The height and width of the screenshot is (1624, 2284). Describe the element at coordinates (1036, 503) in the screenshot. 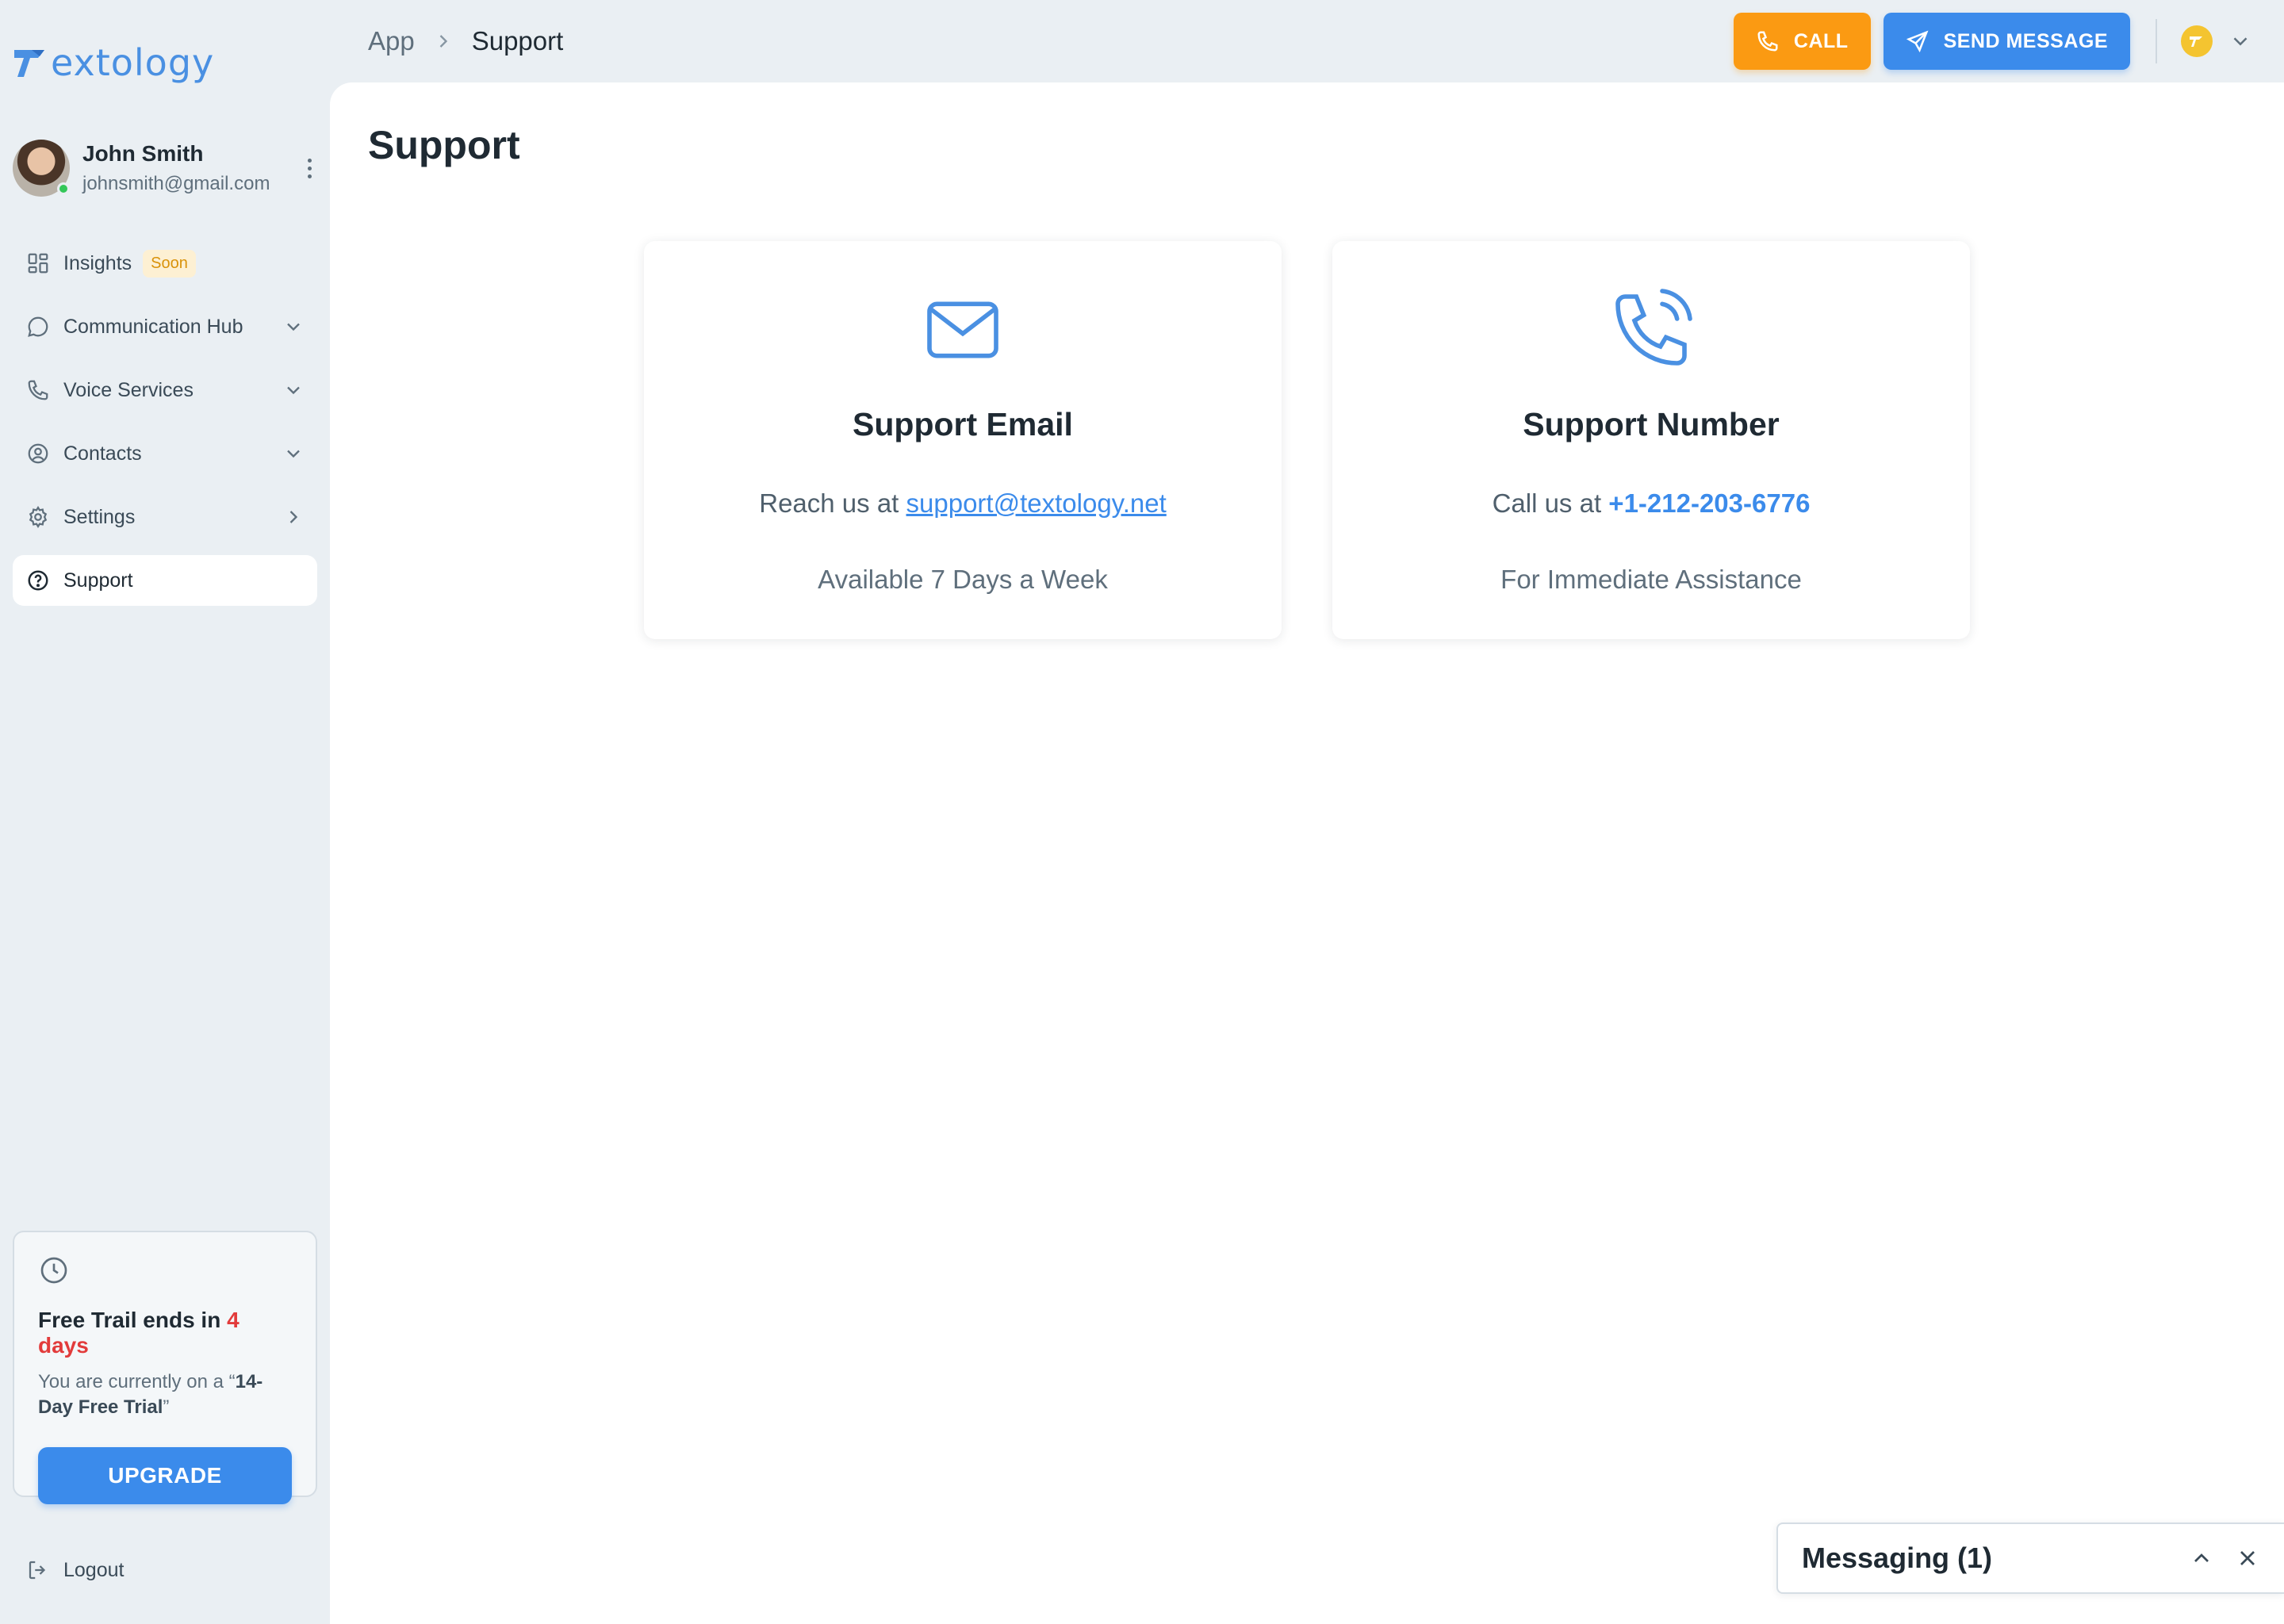

I see `support-email-link: support@textology.net` at that location.